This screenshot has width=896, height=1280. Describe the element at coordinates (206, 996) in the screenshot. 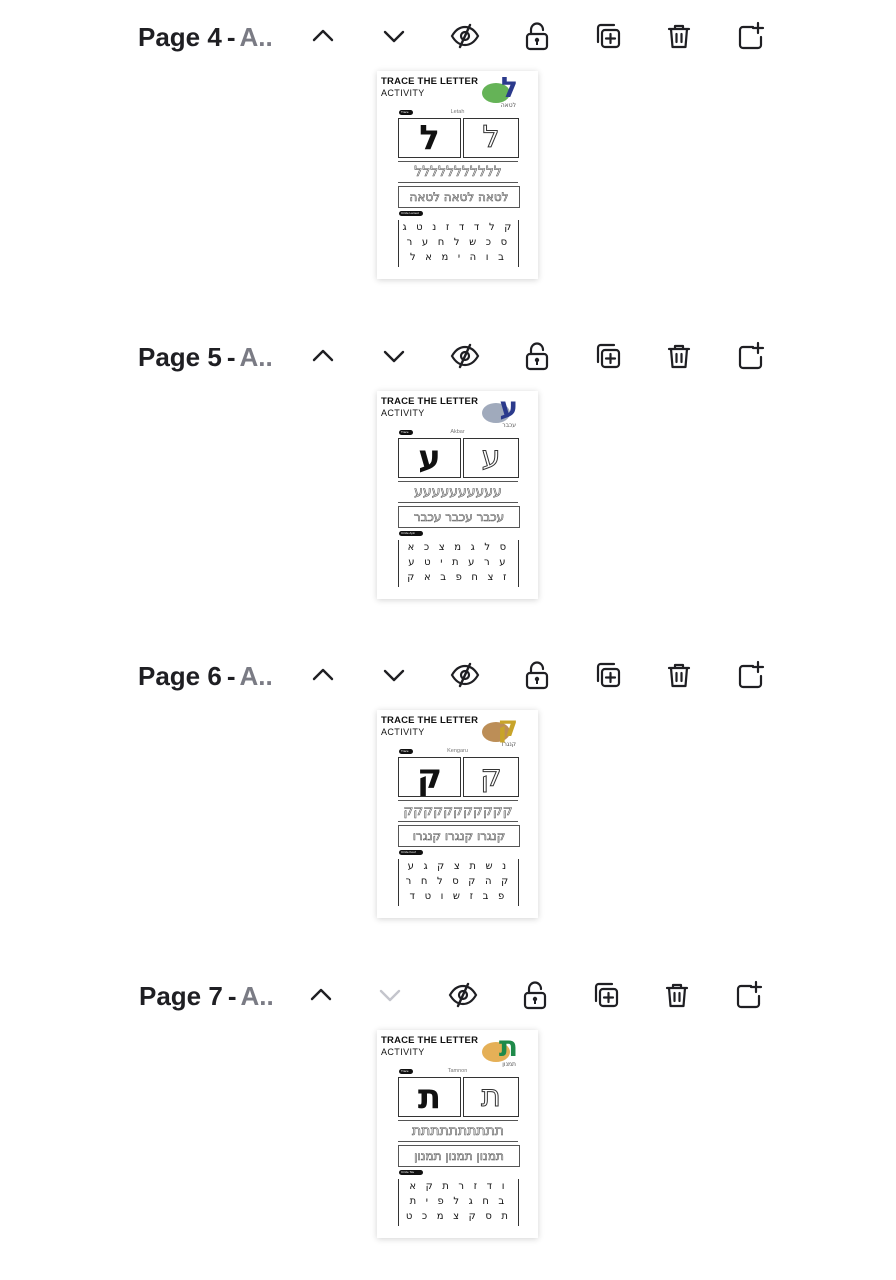

I see `page-title: Page 7- A..` at that location.